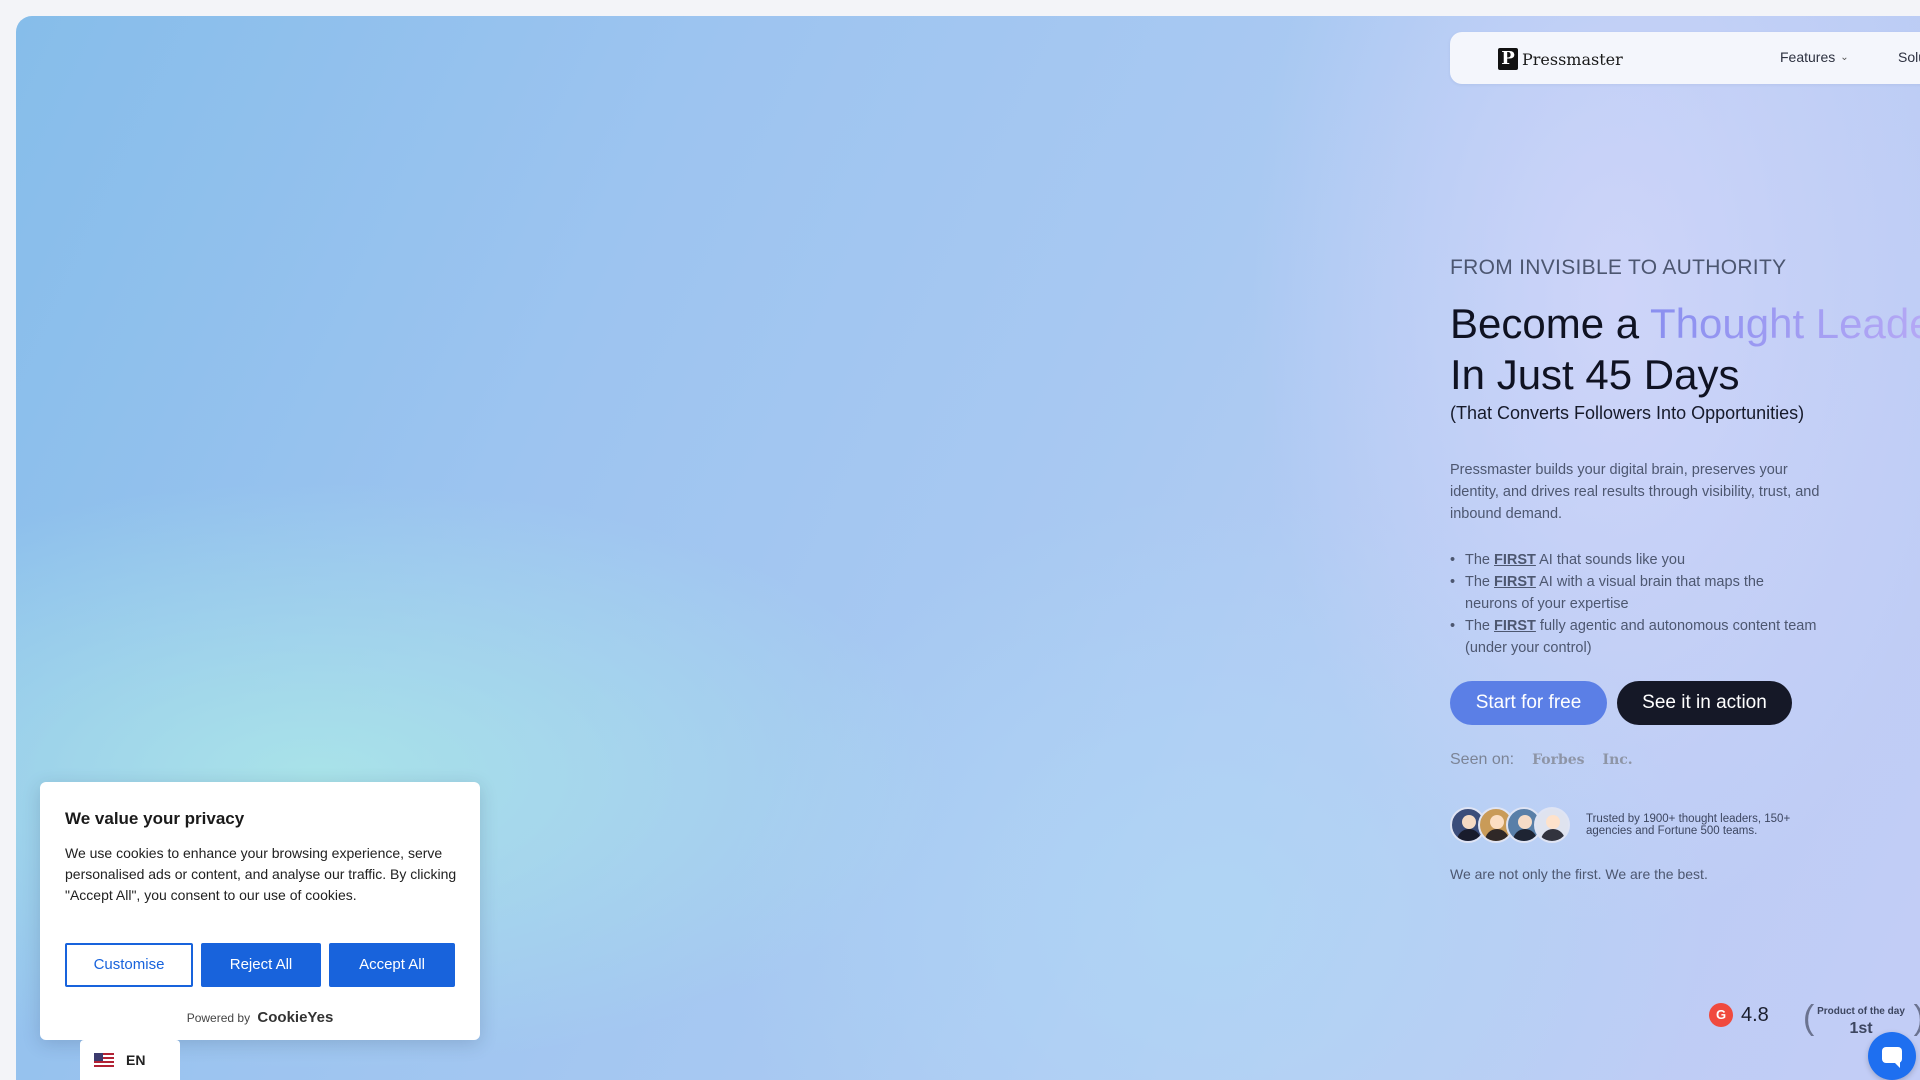  I want to click on reject-all-button: Reject All, so click(261, 965).